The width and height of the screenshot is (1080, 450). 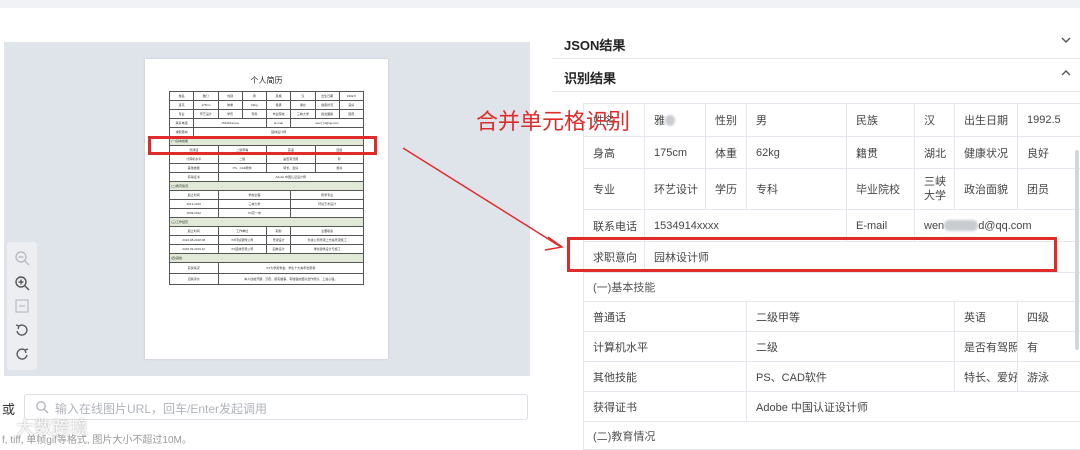 What do you see at coordinates (832, 407) in the screenshot?
I see `table-row: 获得证书Adobe 中国认证设计师` at bounding box center [832, 407].